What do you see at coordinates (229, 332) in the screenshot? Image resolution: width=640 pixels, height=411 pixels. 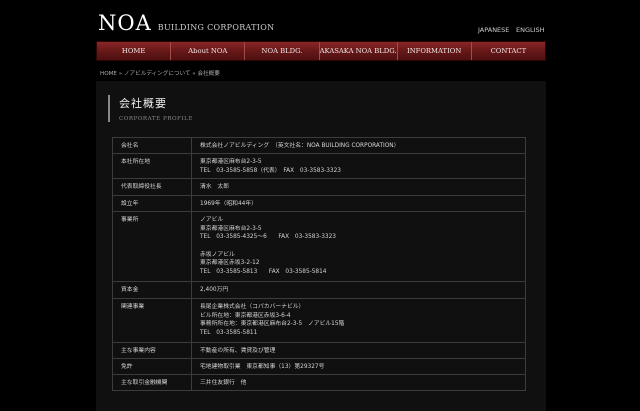 I see `value-line: TEL 03-3585-5811` at bounding box center [229, 332].